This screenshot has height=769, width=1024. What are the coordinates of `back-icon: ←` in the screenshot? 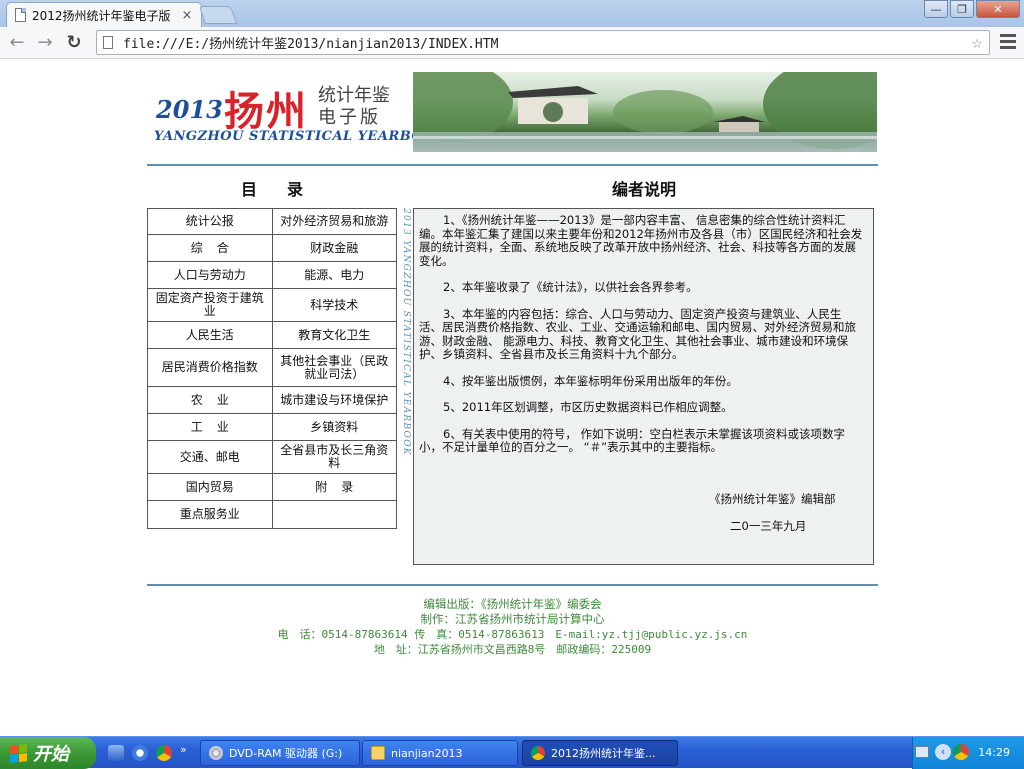 It's located at (17, 43).